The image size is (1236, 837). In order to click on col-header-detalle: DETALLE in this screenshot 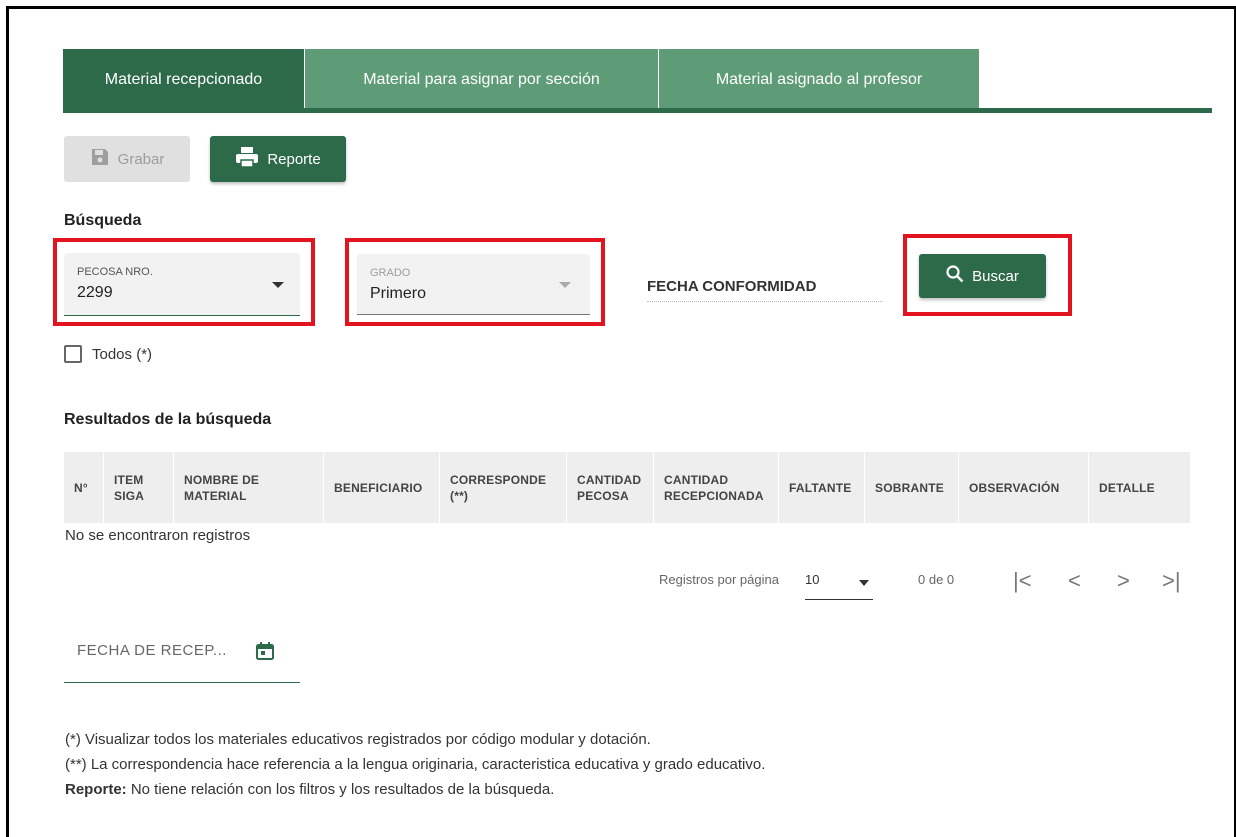, I will do `click(1139, 487)`.